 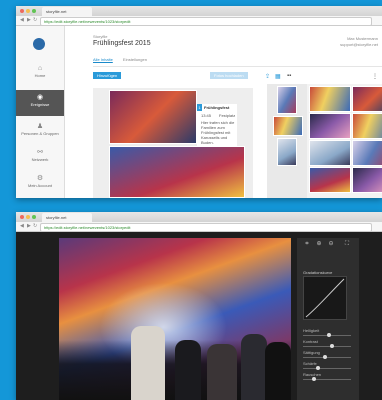 I want to click on add-button: Hinzufügen, so click(x=107, y=75).